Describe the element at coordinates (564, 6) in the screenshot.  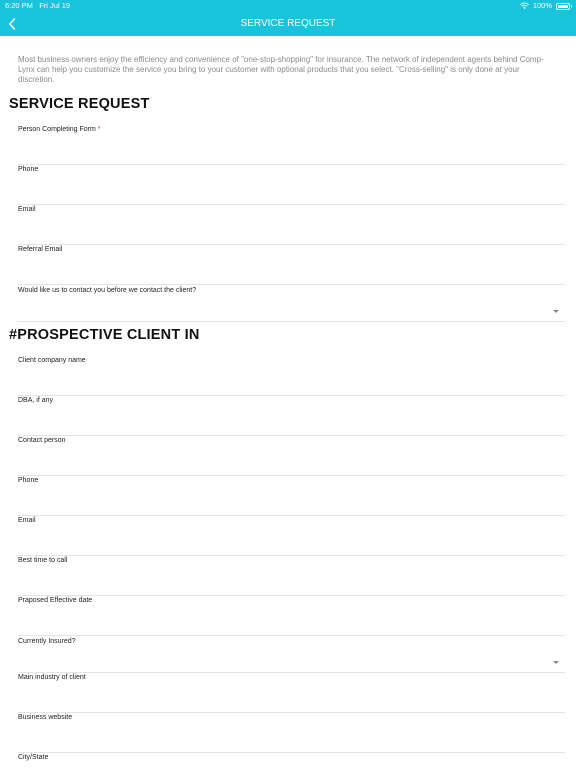
I see `battery-icon` at that location.